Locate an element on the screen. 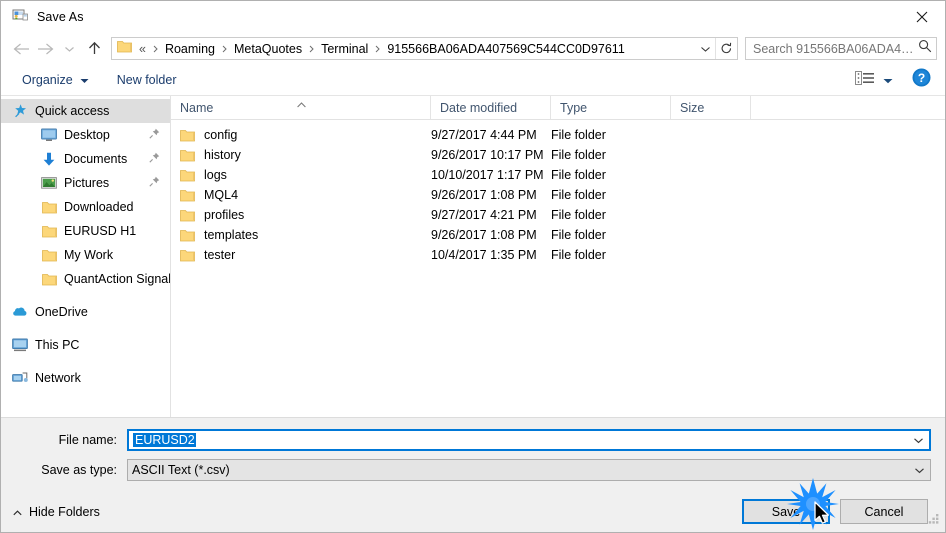 Image resolution: width=946 pixels, height=533 pixels. star-pin-icon is located at coordinates (20, 111).